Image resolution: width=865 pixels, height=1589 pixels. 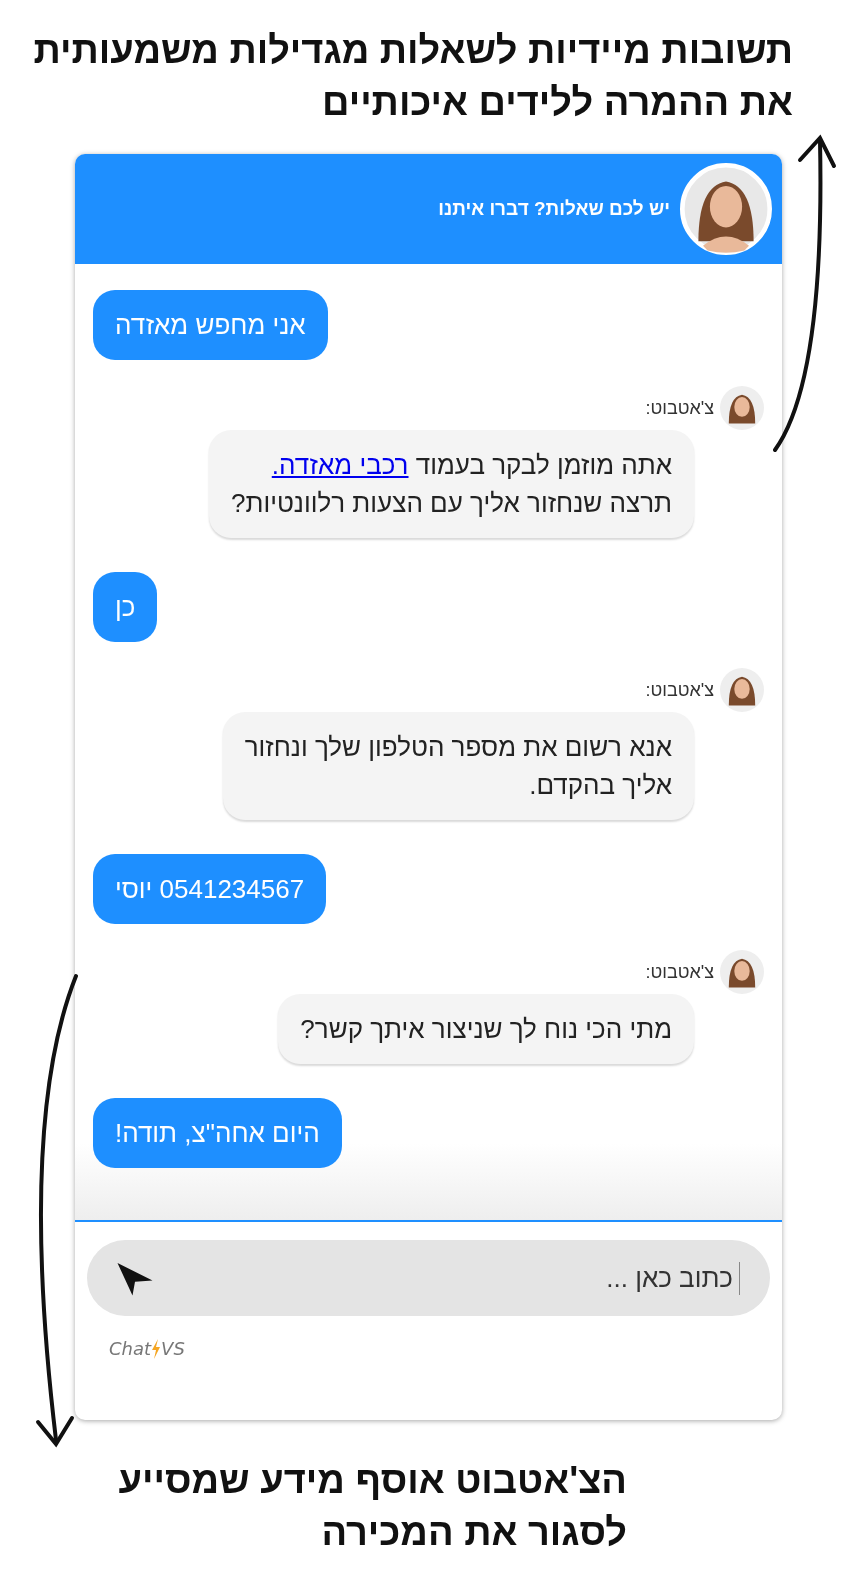 I want to click on brand-text: Chat, so click(x=130, y=1348).